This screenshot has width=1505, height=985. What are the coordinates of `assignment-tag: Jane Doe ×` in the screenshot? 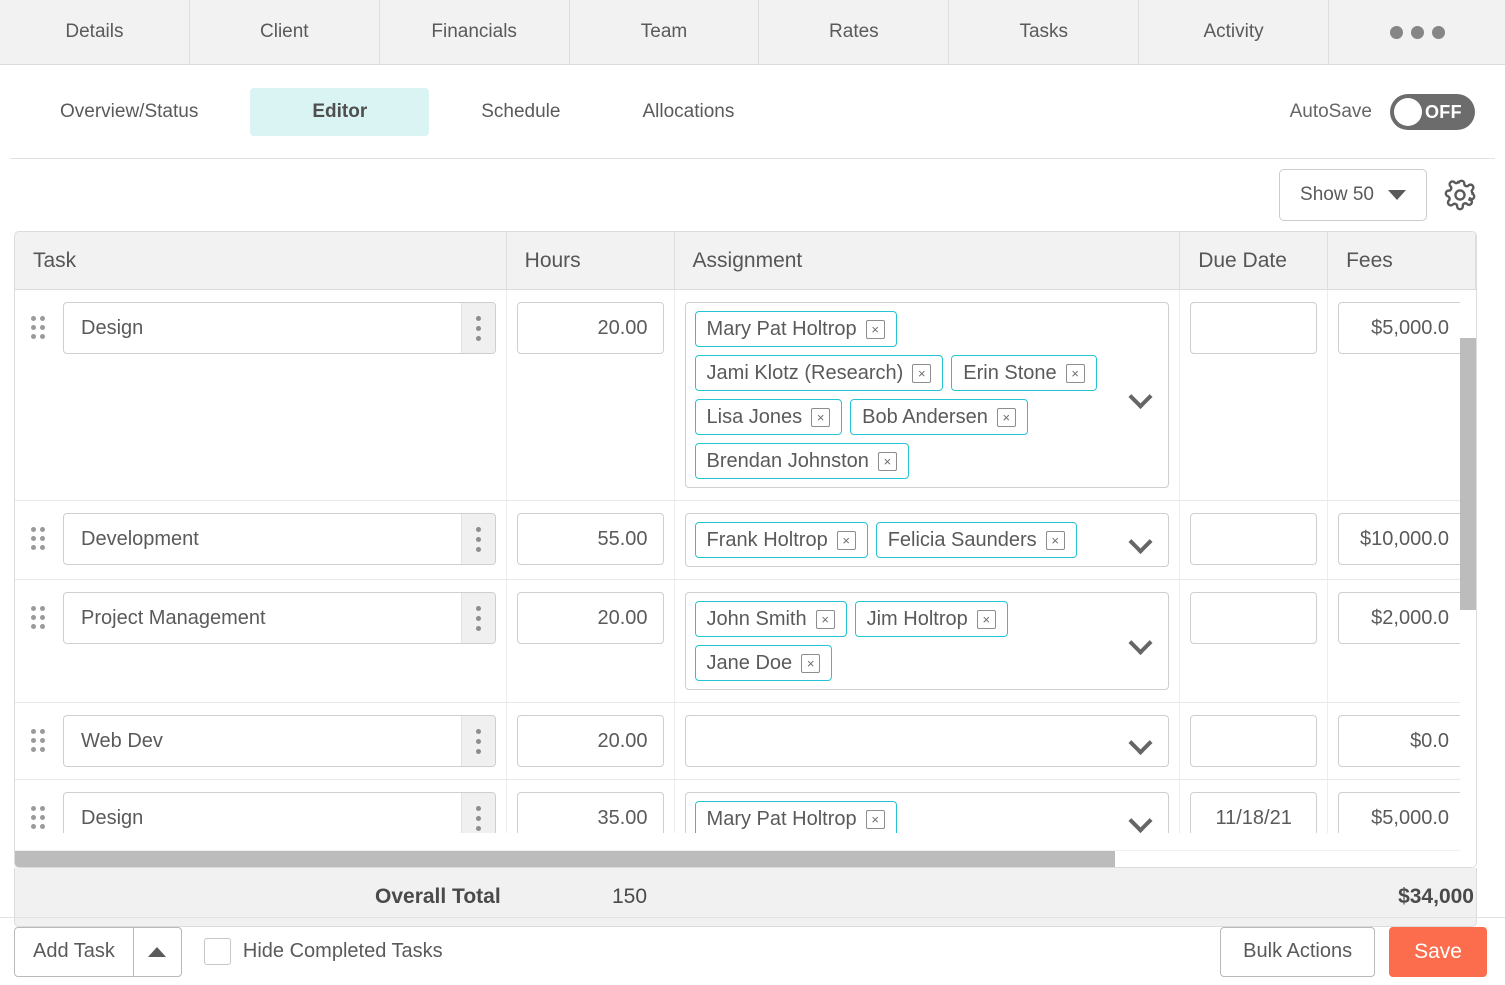 It's located at (763, 663).